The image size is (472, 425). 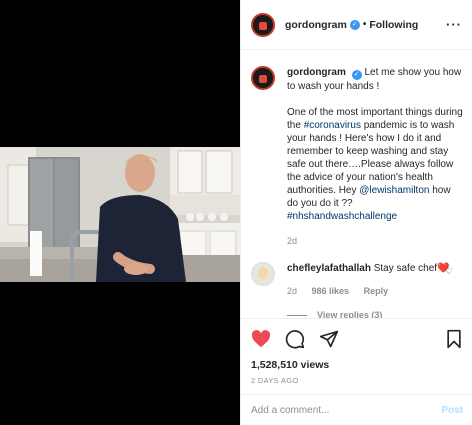 I want to click on view-replies-label: View replies (3), so click(x=350, y=314).